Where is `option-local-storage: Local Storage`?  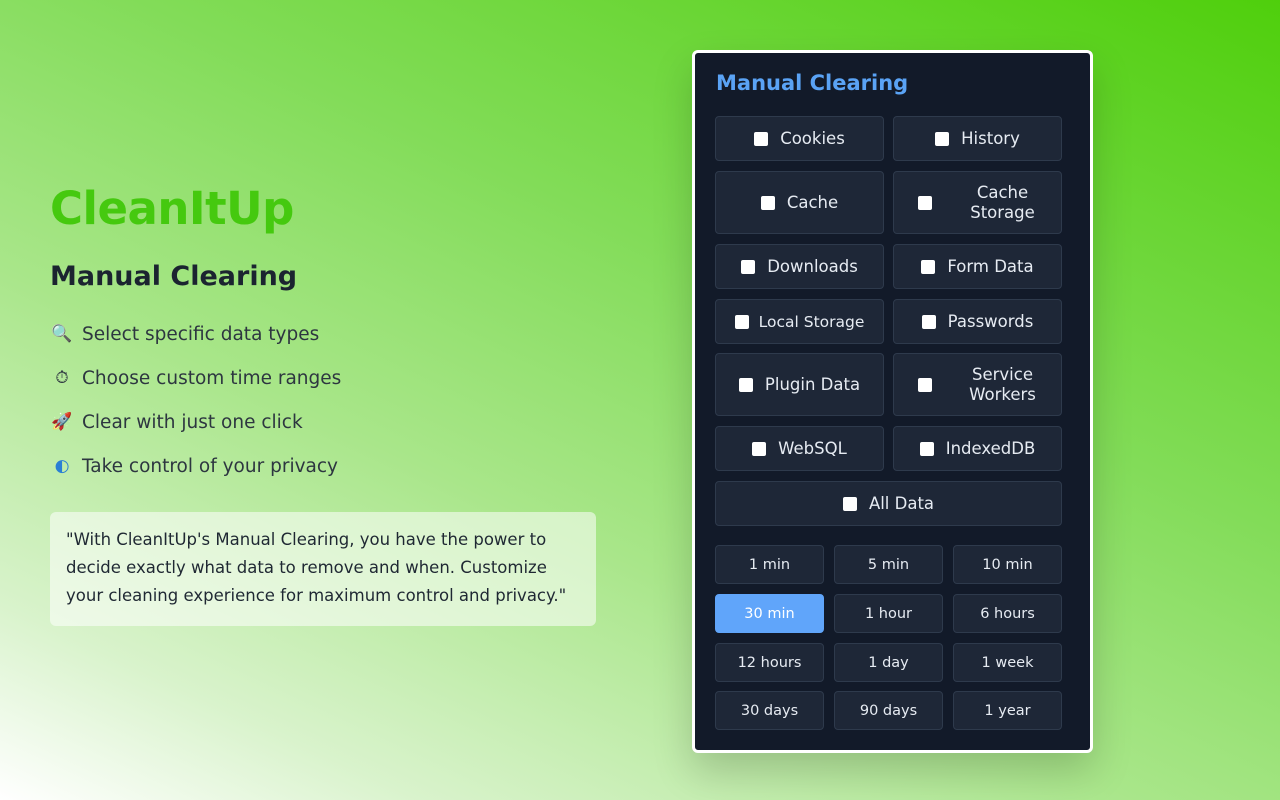
option-local-storage: Local Storage is located at coordinates (799, 321).